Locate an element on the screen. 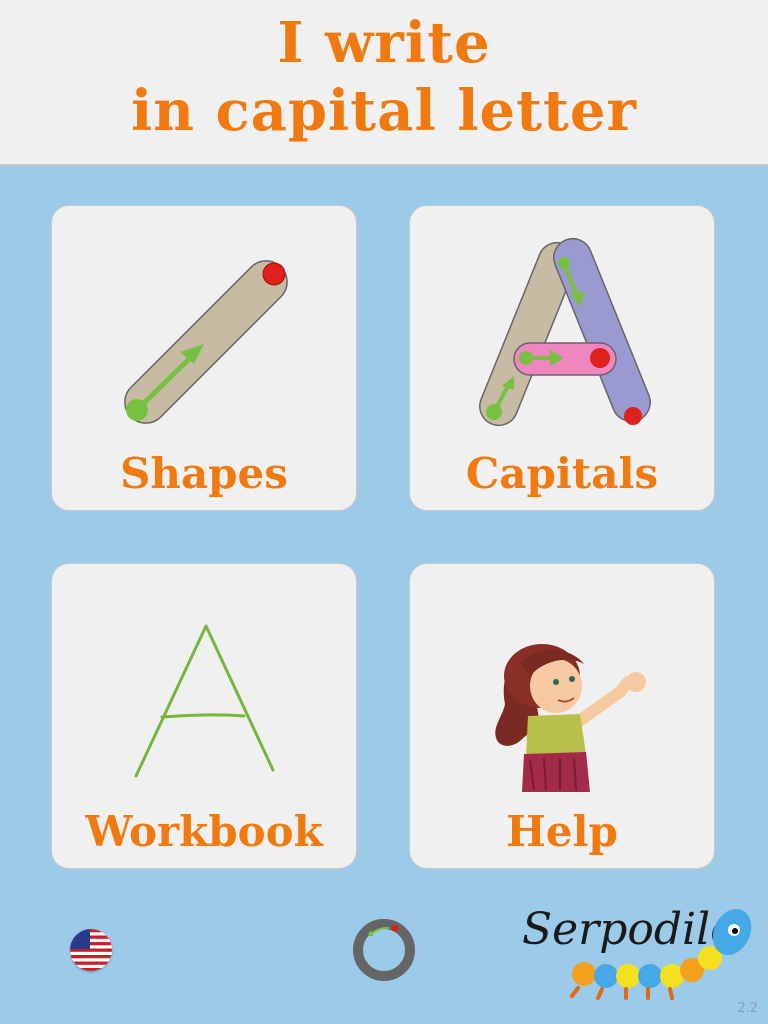 The image size is (768, 1024). help-card: Help is located at coordinates (562, 716).